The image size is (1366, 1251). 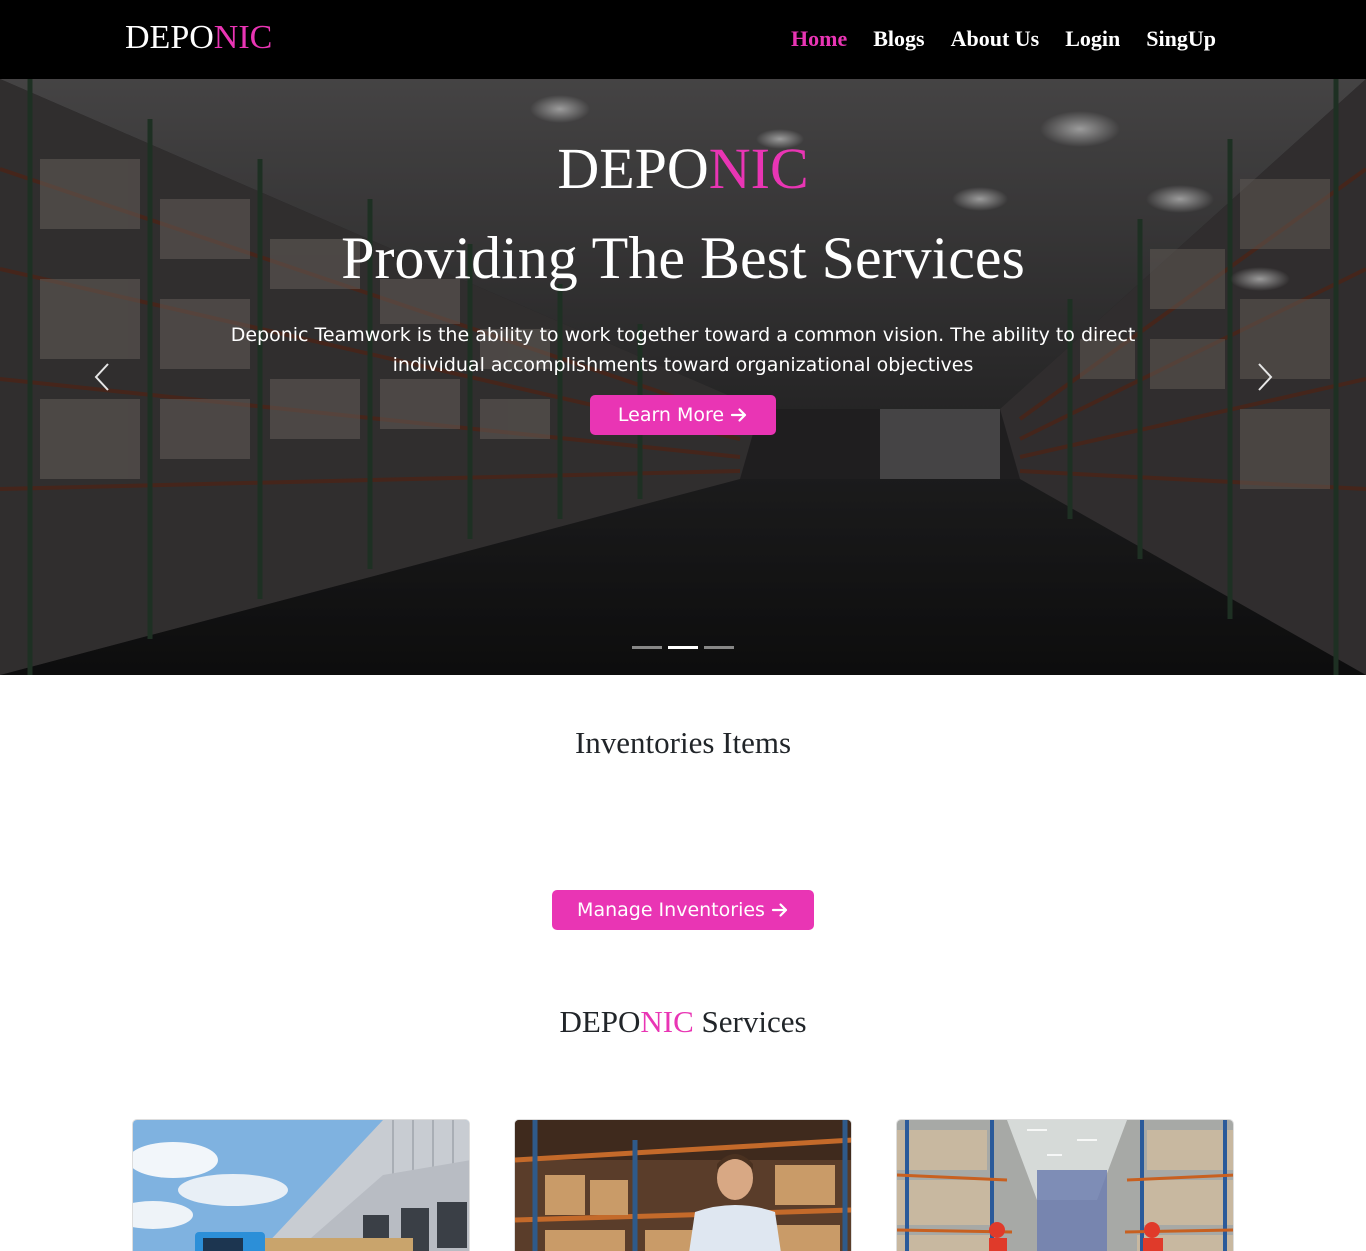 I want to click on carousel-next-button, so click(x=1264, y=377).